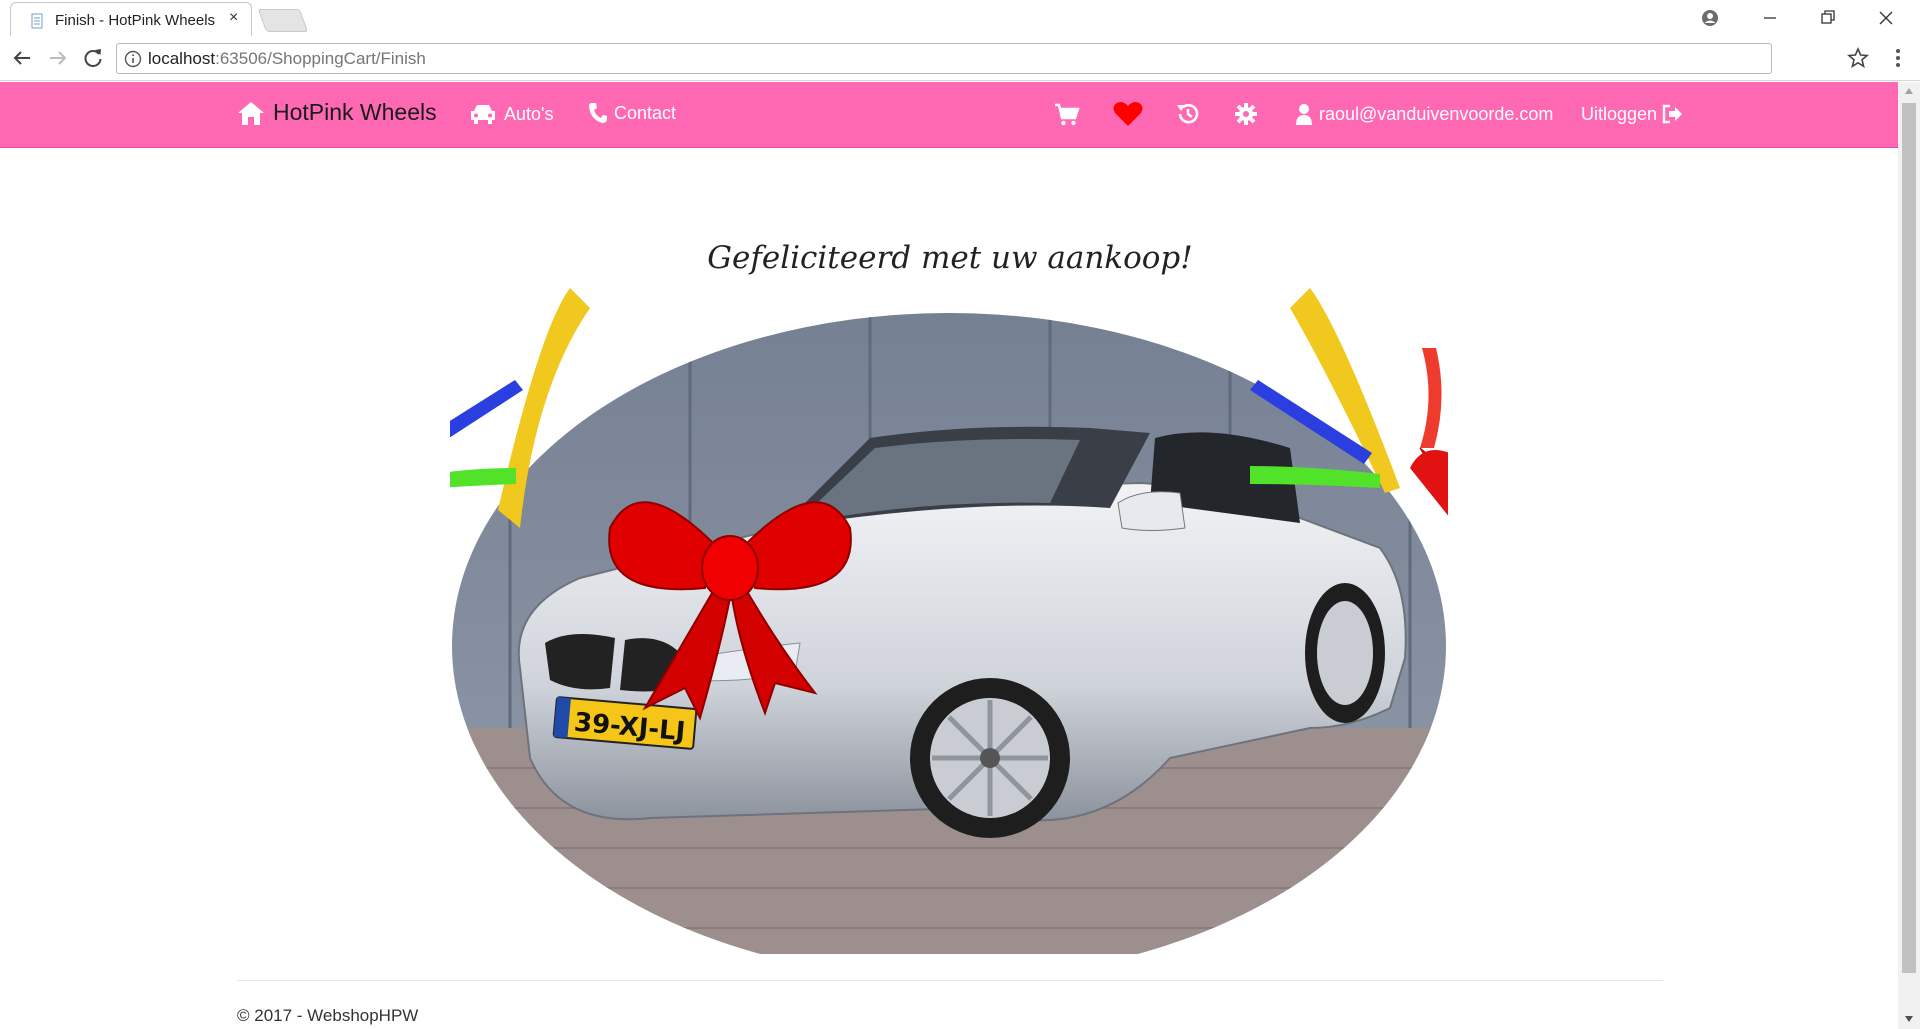 The height and width of the screenshot is (1029, 1920). Describe the element at coordinates (960, 18) in the screenshot. I see `browser-titlebar: Finish - HotPink Wheels ×` at that location.